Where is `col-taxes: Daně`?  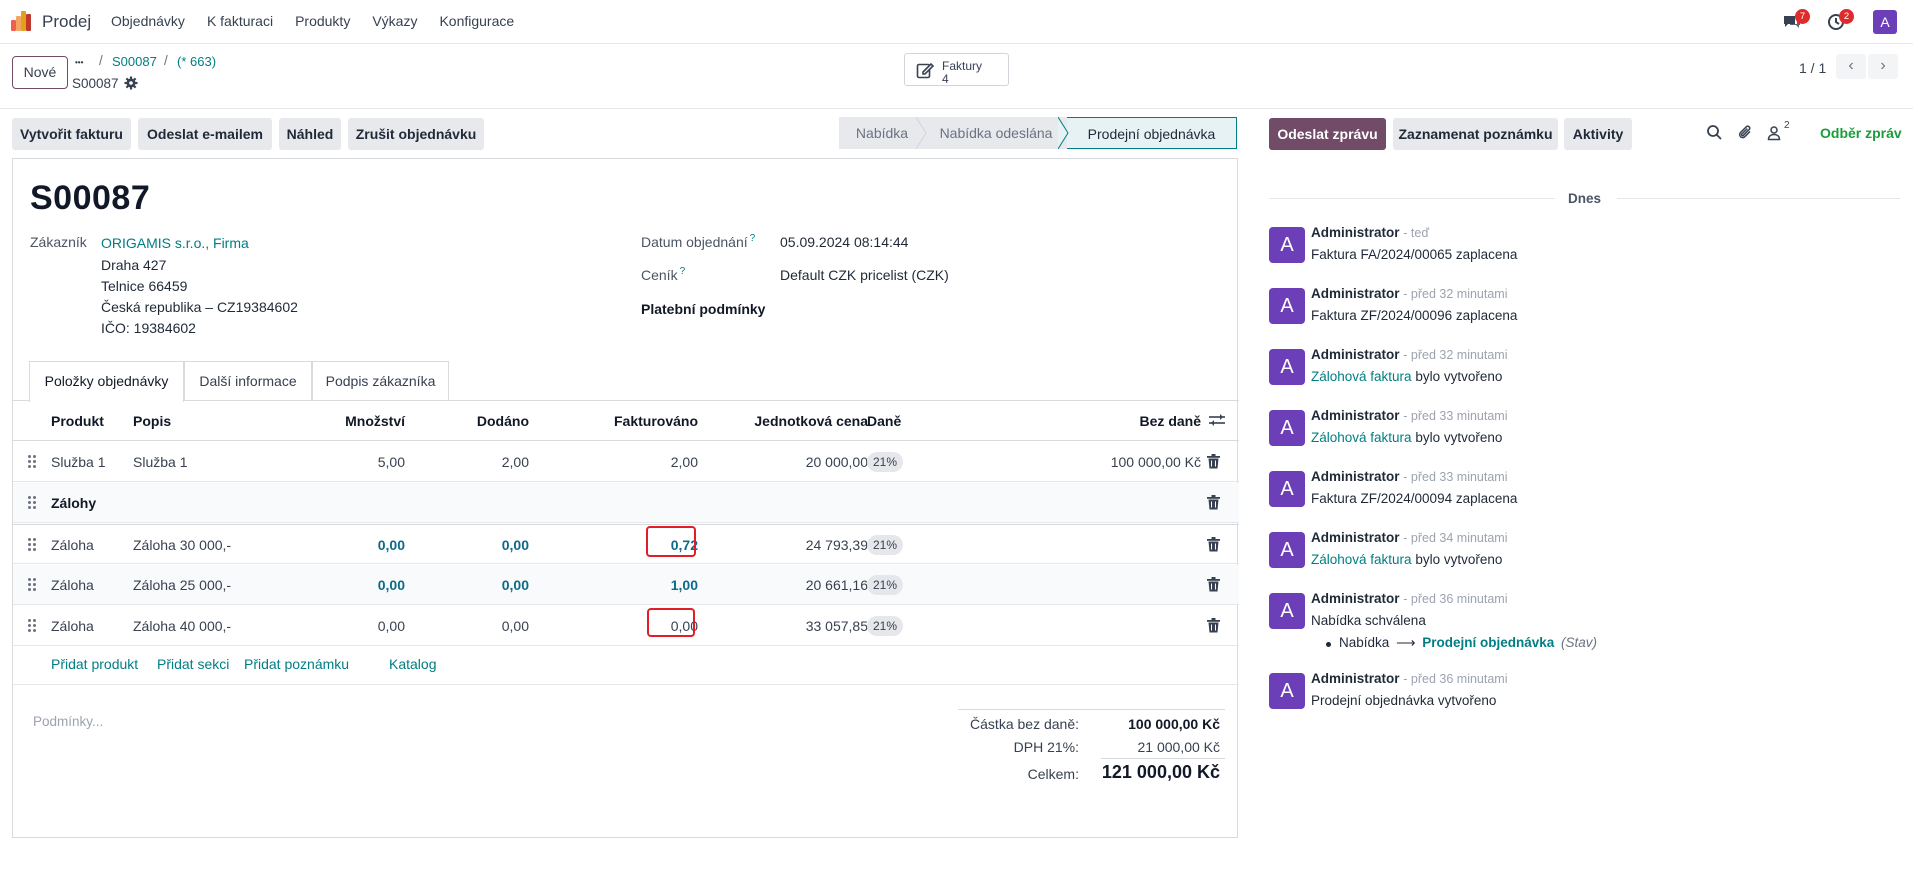 col-taxes: Daně is located at coordinates (884, 421).